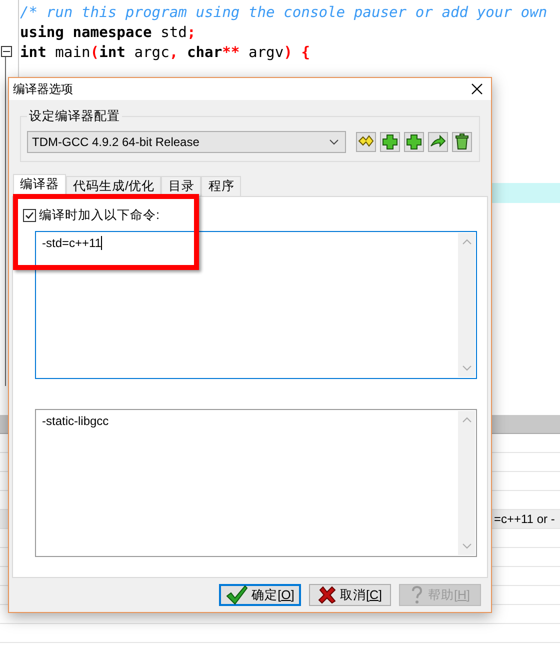 The width and height of the screenshot is (560, 655). I want to click on compiler-dropdown: TDM-GCC 4.9.2 64-bit Release, so click(186, 142).